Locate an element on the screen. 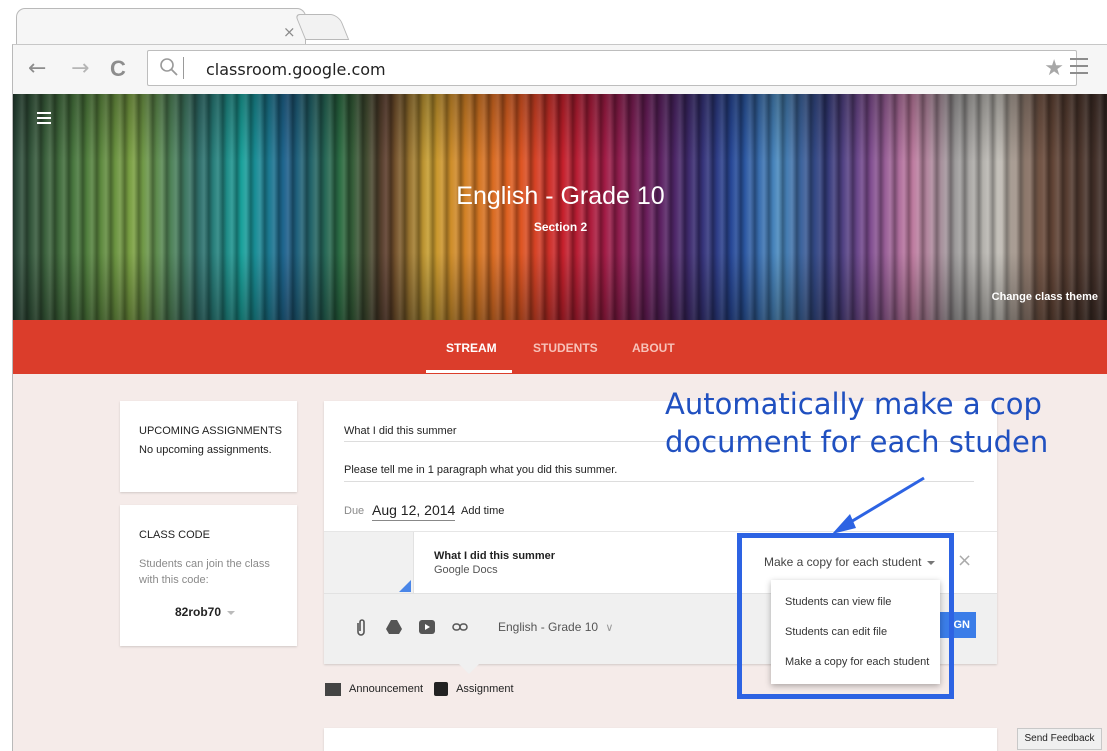 This screenshot has height=751, width=1107. assignment-title-input: What I did this summer is located at coordinates (400, 431).